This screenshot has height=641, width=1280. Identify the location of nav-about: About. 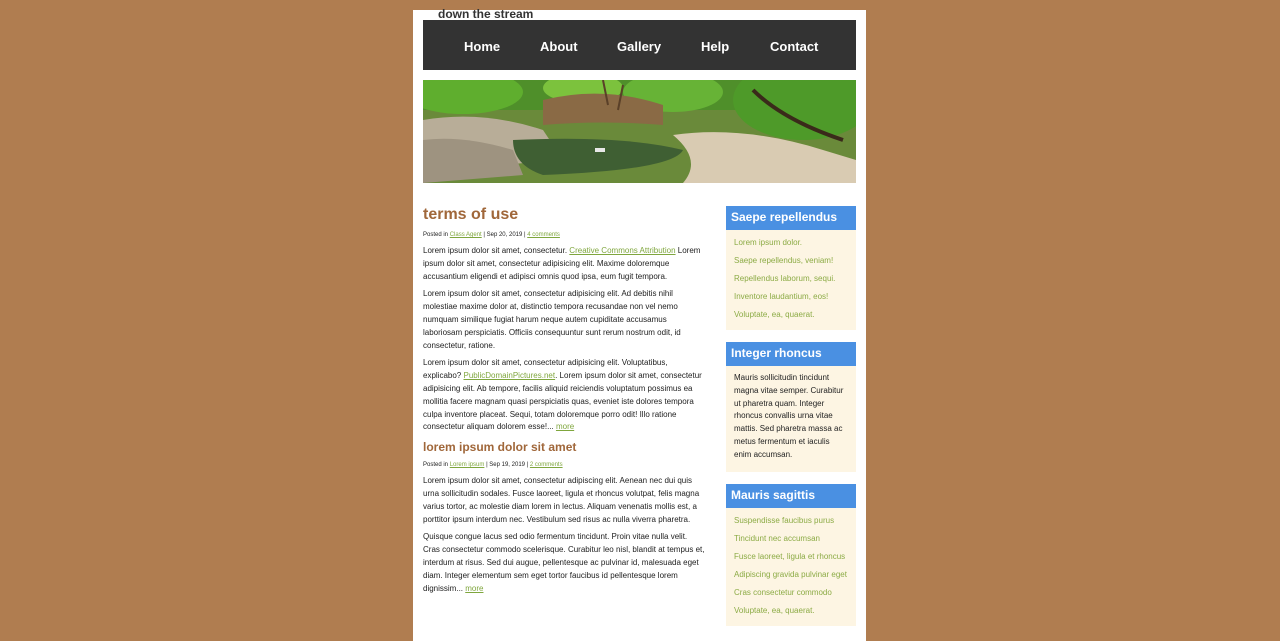
(559, 46).